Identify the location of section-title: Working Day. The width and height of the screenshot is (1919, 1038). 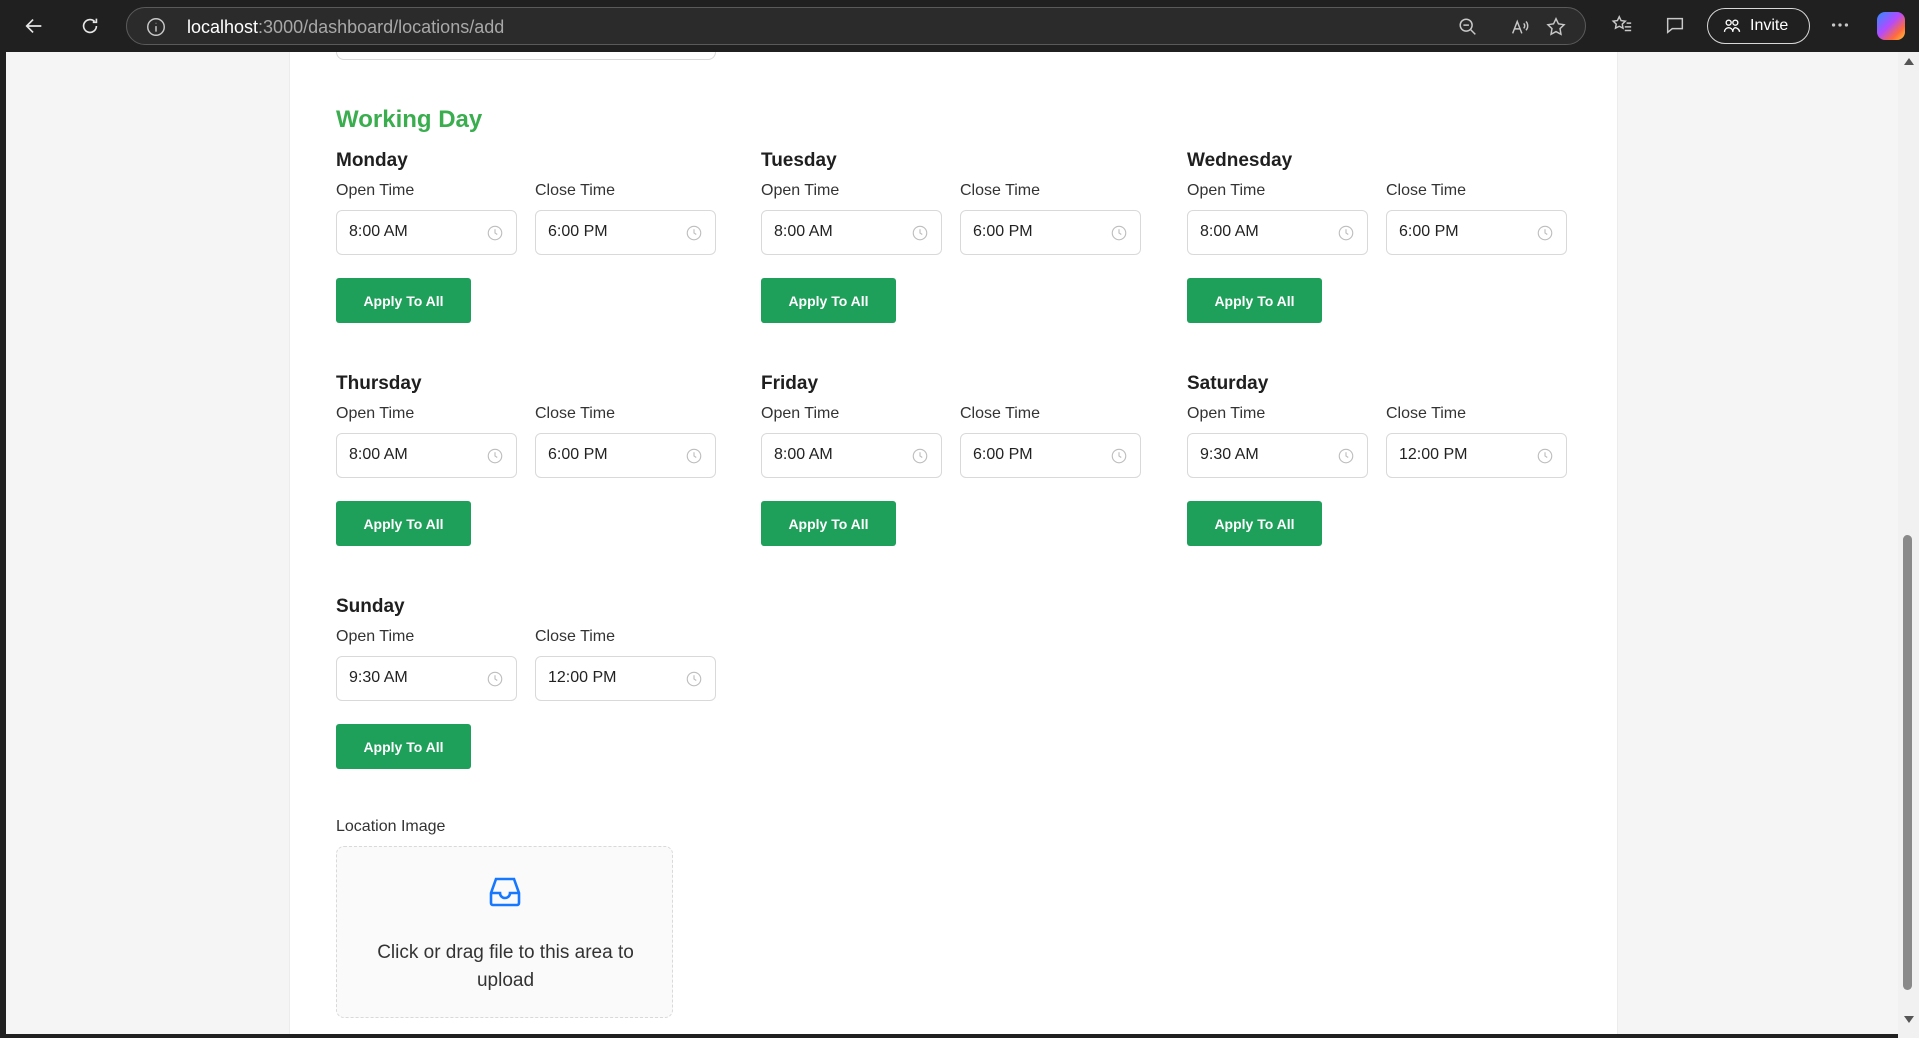
(409, 119).